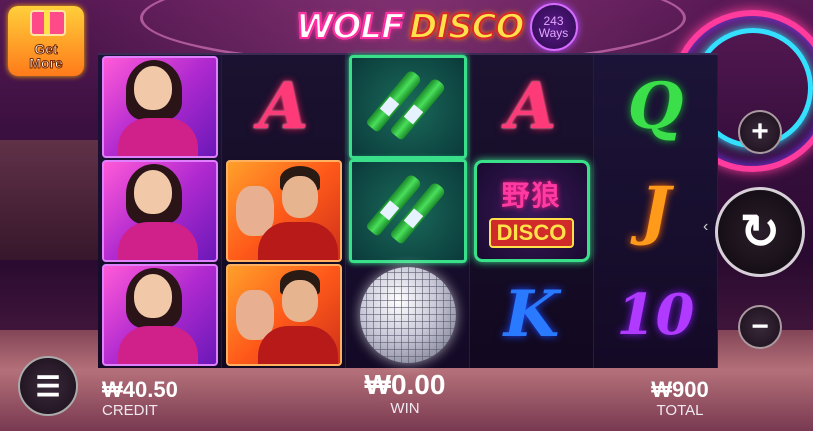 The height and width of the screenshot is (431, 813). What do you see at coordinates (553, 33) in the screenshot?
I see `ways-label: Ways` at bounding box center [553, 33].